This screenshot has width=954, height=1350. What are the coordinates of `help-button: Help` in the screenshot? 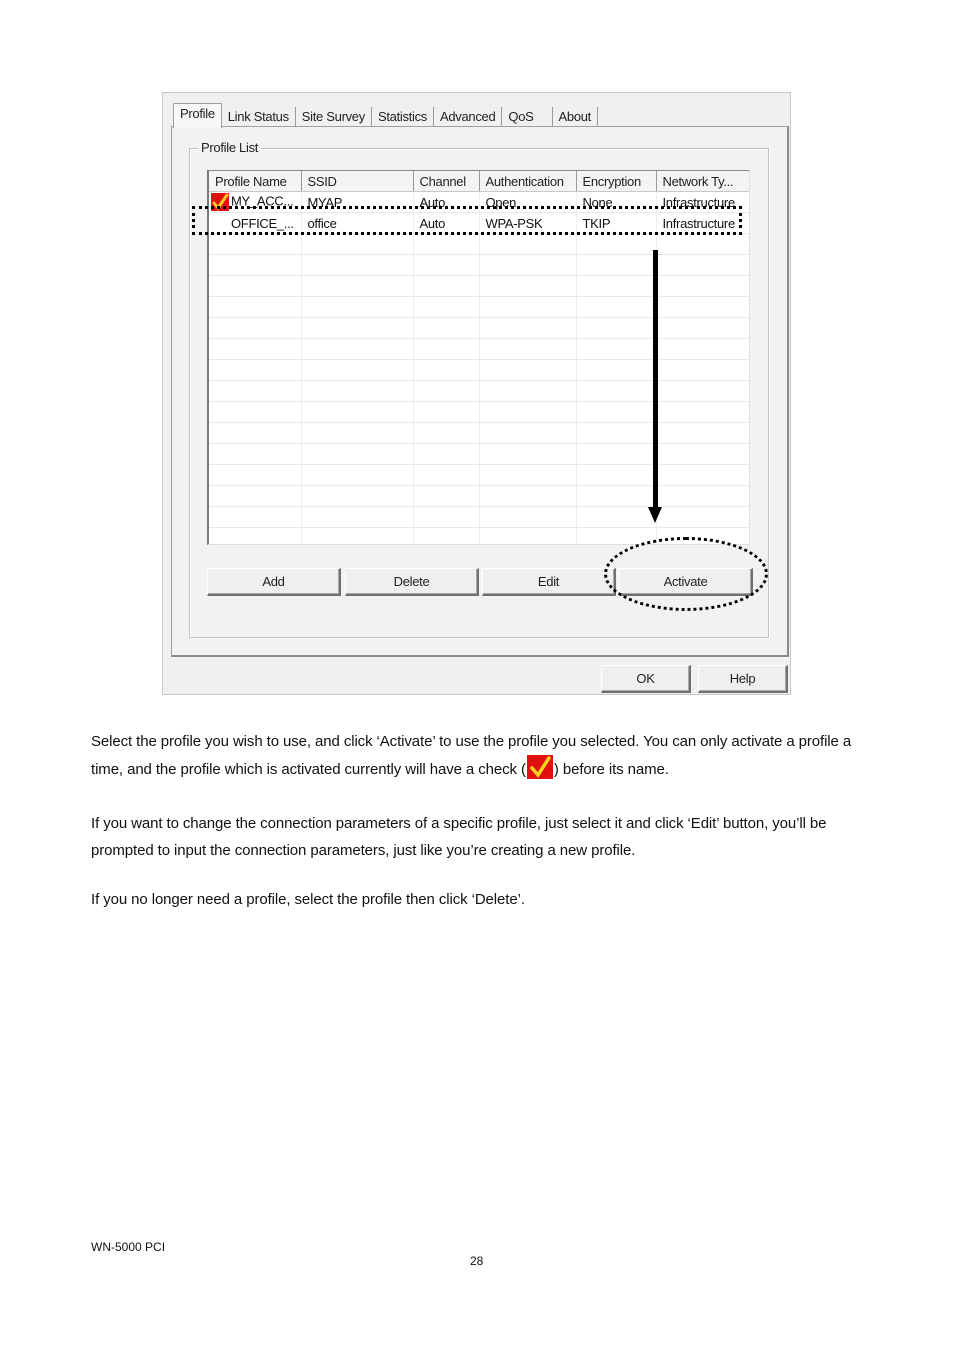 It's located at (743, 679).